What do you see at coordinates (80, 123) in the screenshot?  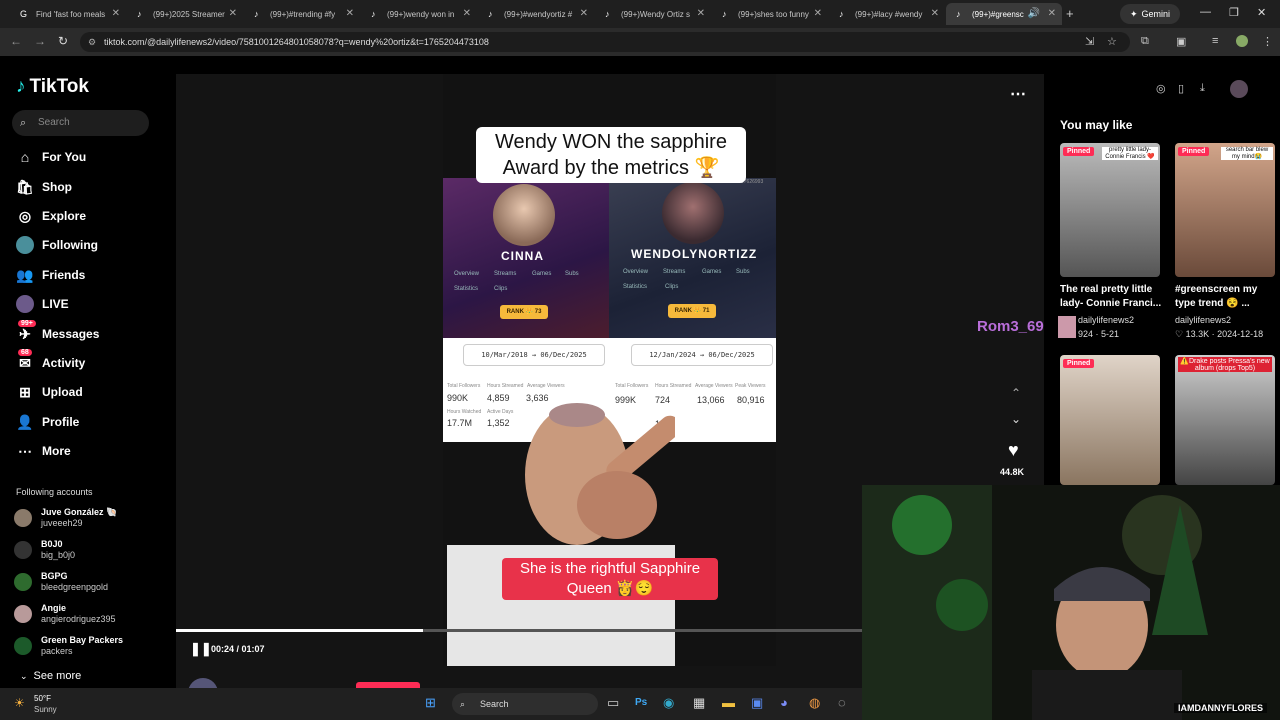 I see `search-input: ⌕ Search` at bounding box center [80, 123].